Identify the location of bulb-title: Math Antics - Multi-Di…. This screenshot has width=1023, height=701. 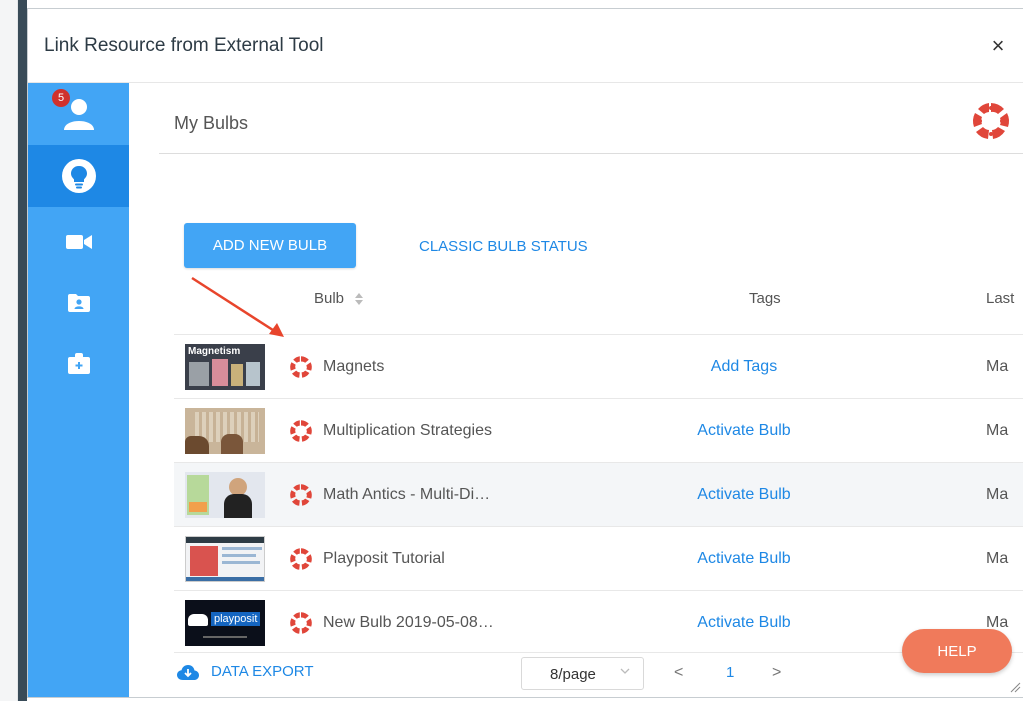
(406, 495).